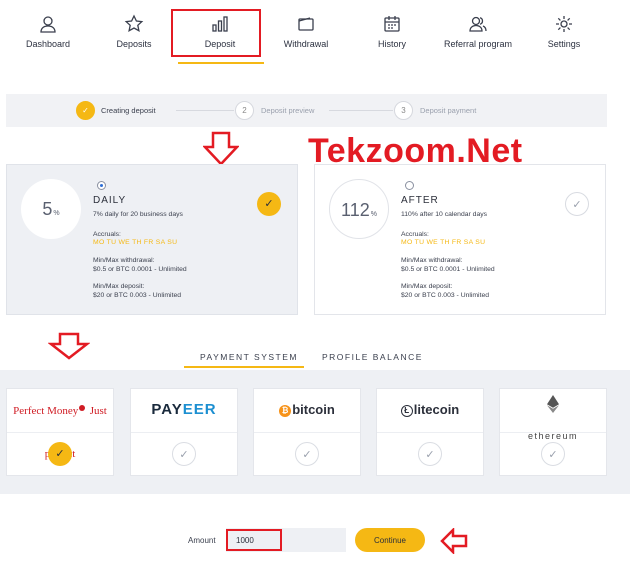 The image size is (640, 570). I want to click on plan-description: 7% daily for 20 business days, so click(138, 214).